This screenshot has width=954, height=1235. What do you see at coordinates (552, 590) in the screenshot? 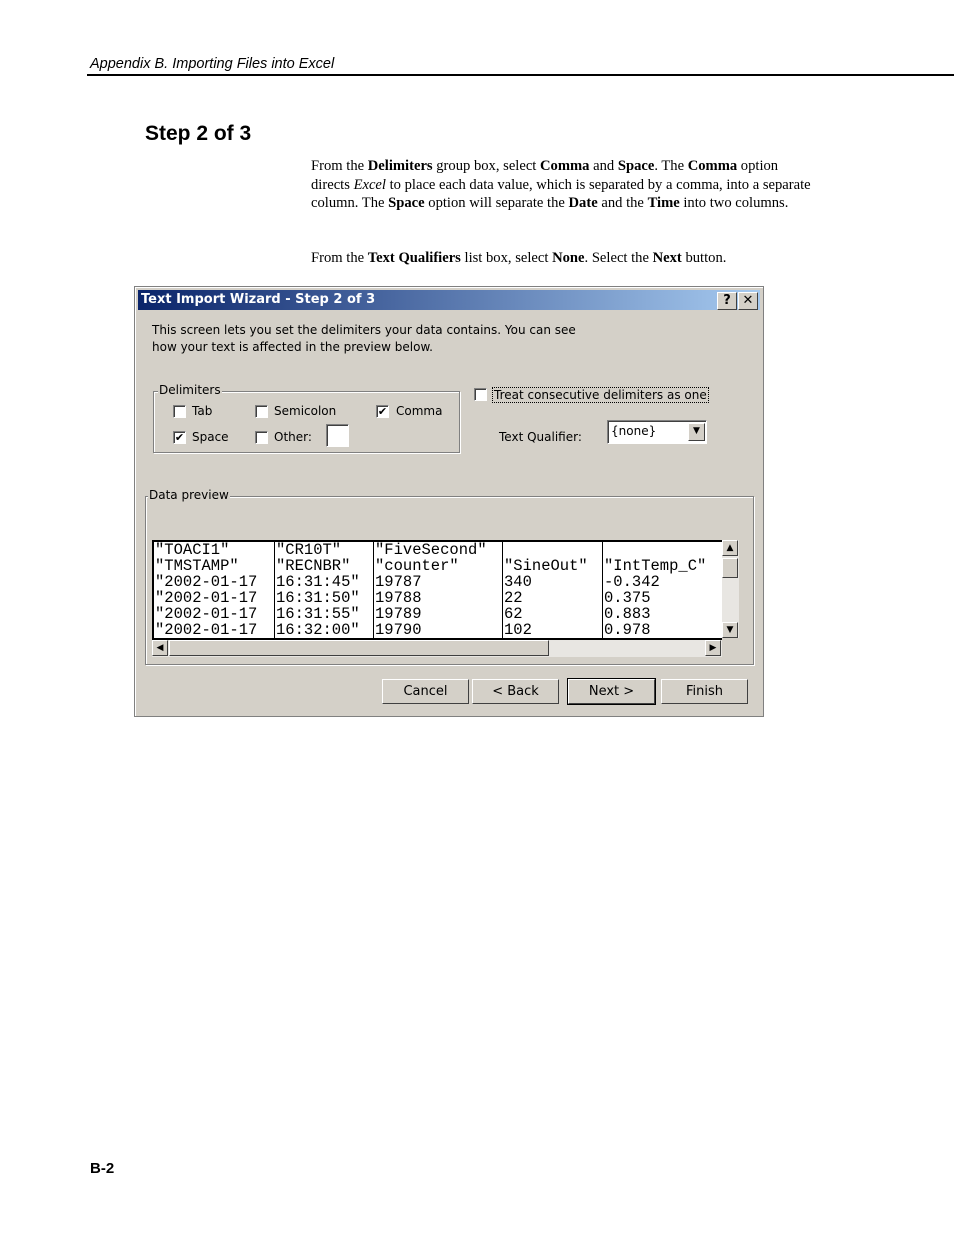
I see `preview-column: "SineOut" 340 22 62 102` at bounding box center [552, 590].